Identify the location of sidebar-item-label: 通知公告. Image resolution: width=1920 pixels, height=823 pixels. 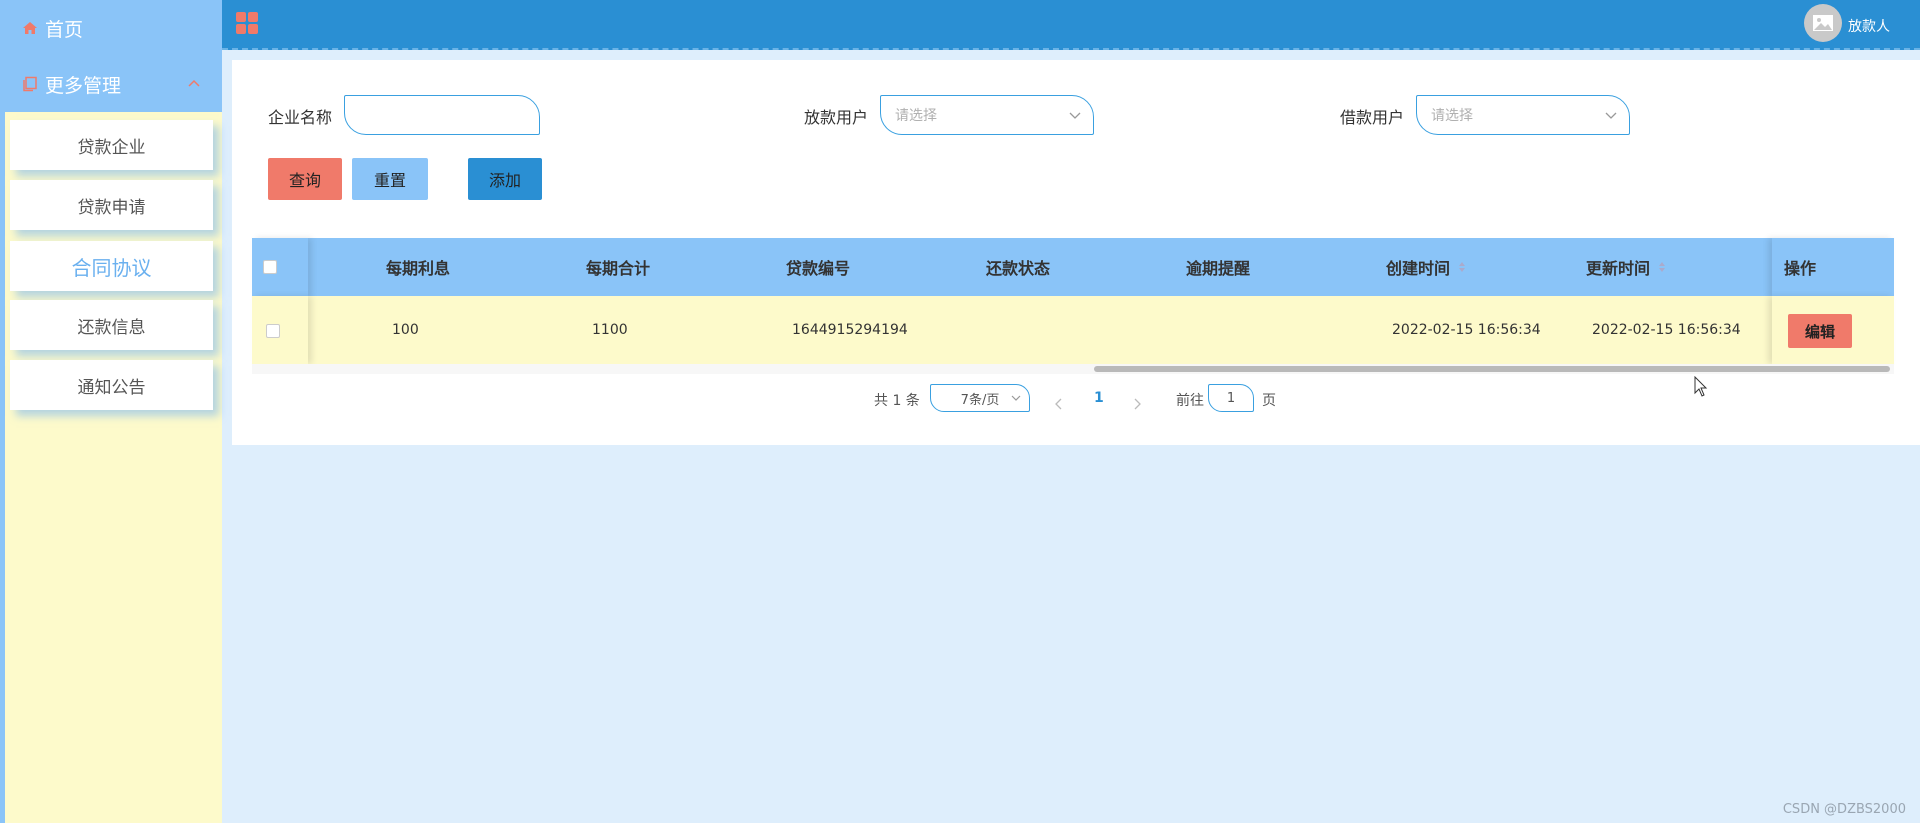
(111, 387).